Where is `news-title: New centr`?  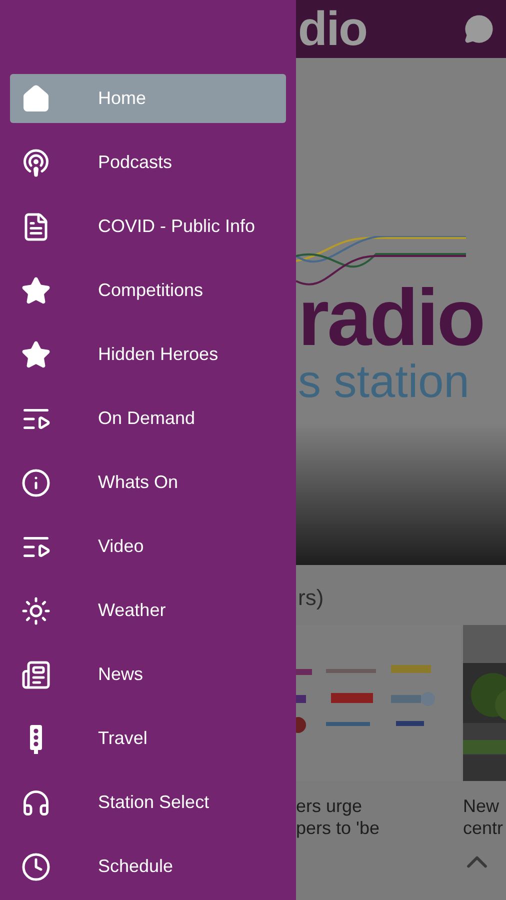
news-title: New centr is located at coordinates (484, 817).